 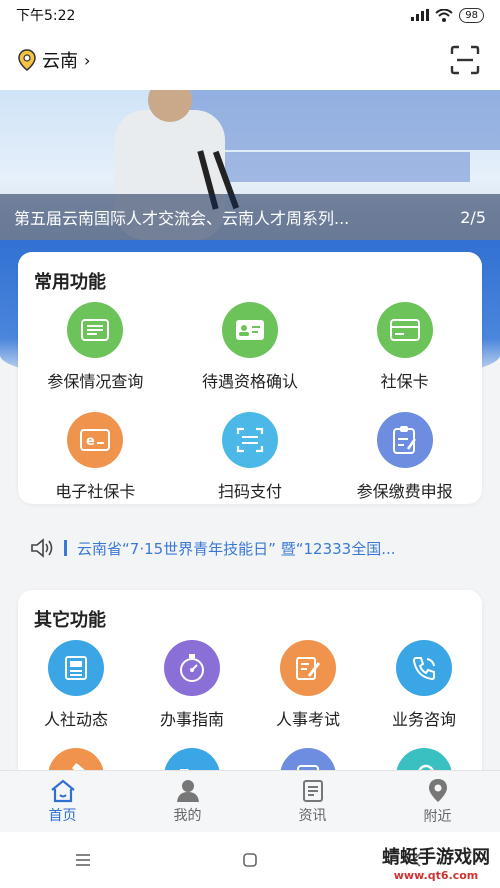 I want to click on function-personnel-exam: 人事考试, so click(x=308, y=685).